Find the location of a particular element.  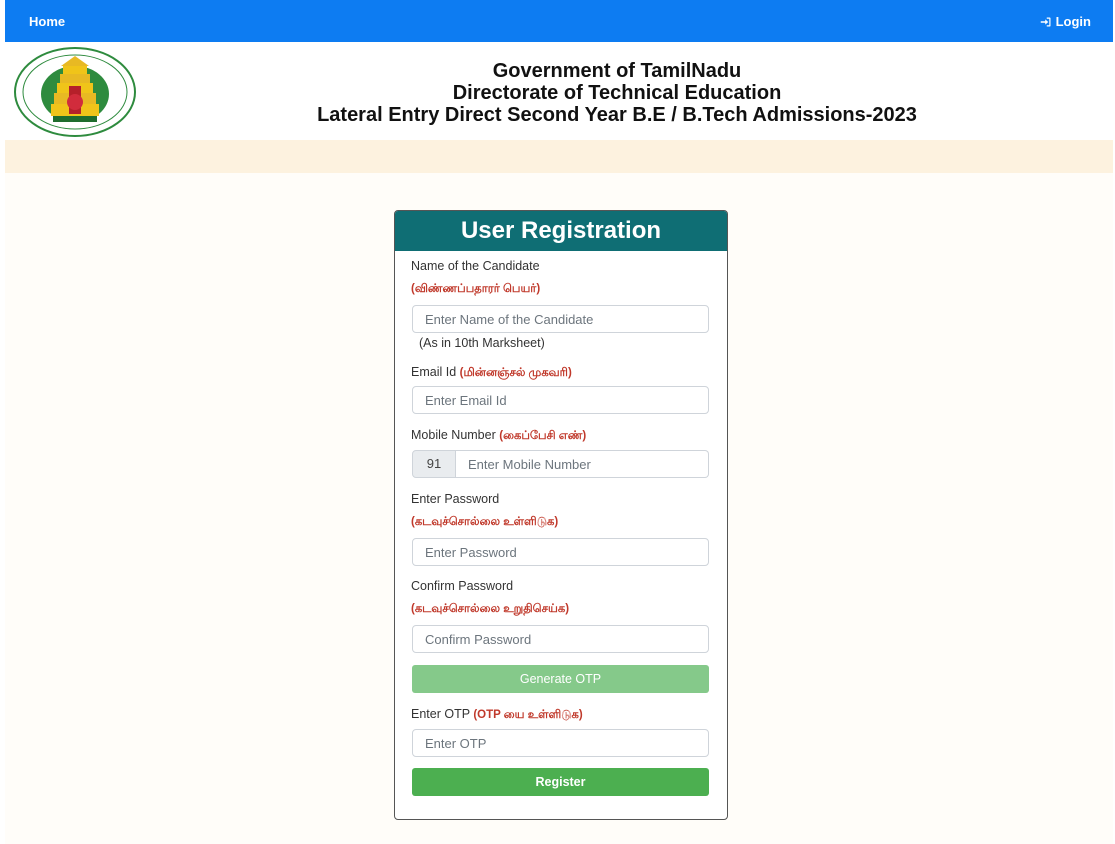

otp-input is located at coordinates (560, 743).